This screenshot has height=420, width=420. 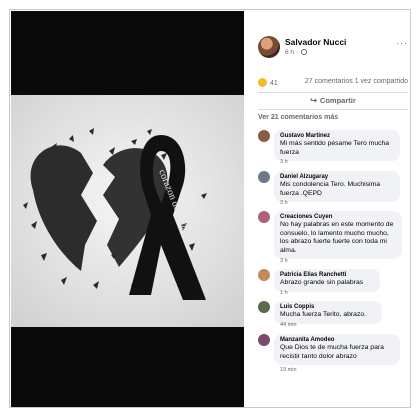 What do you see at coordinates (269, 47) in the screenshot?
I see `author-avatar` at bounding box center [269, 47].